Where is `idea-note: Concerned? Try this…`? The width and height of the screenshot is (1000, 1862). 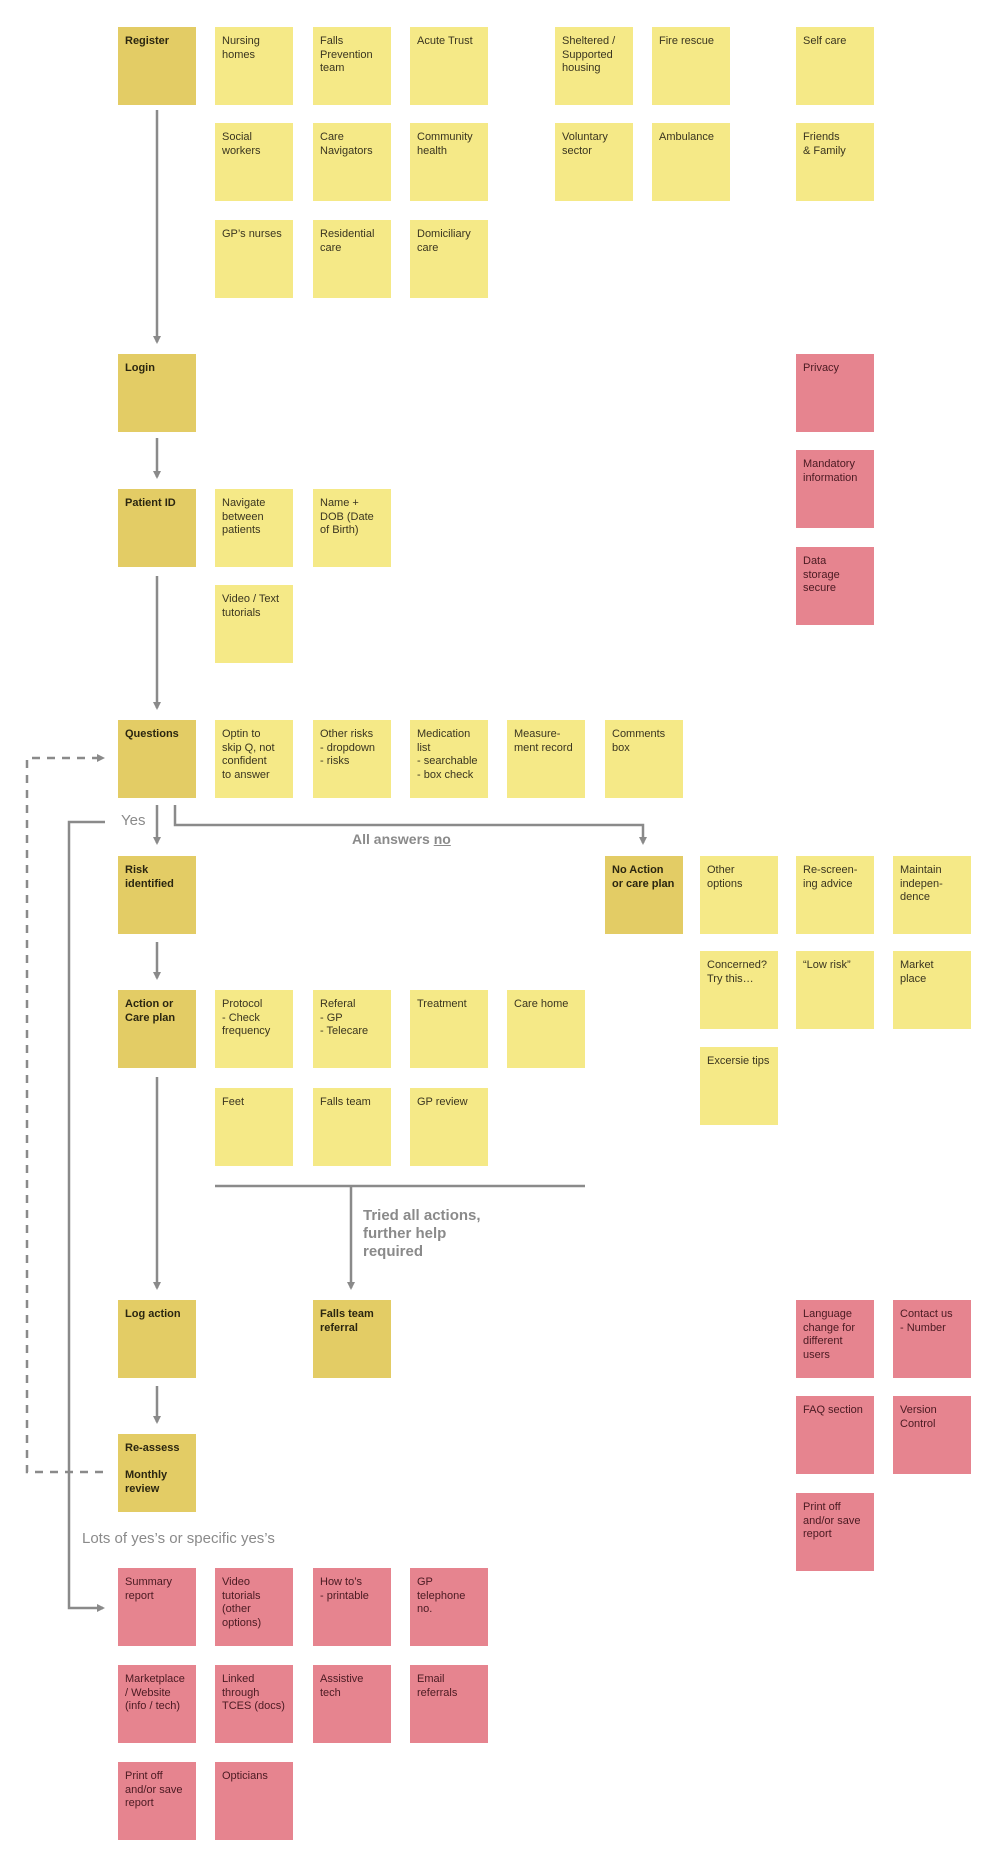
idea-note: Concerned? Try this… is located at coordinates (739, 990).